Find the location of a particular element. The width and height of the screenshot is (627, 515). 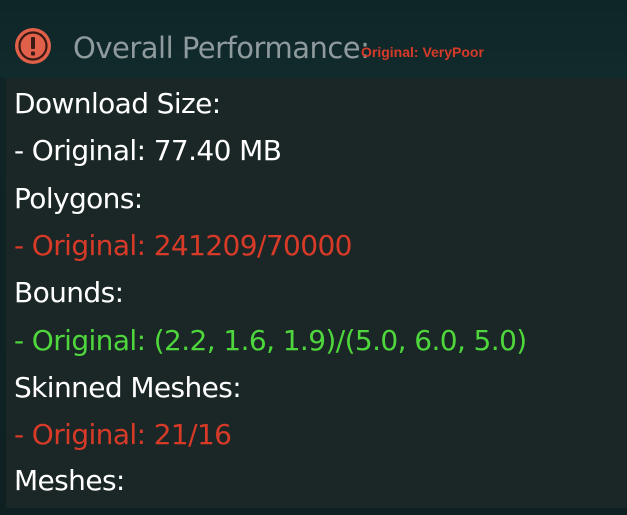

meshes-label: Meshes: is located at coordinates (69, 480).